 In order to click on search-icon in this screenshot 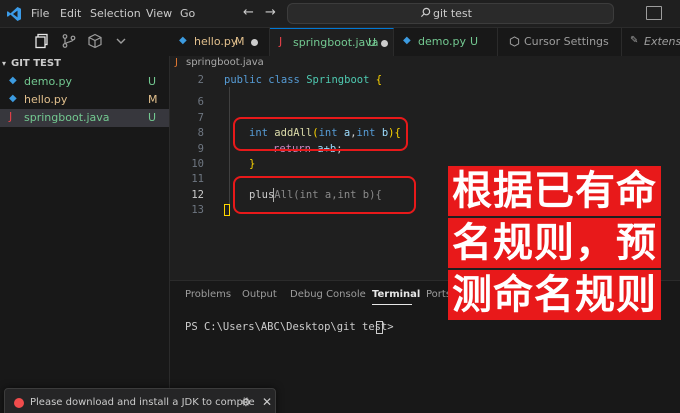, I will do `click(425, 12)`.